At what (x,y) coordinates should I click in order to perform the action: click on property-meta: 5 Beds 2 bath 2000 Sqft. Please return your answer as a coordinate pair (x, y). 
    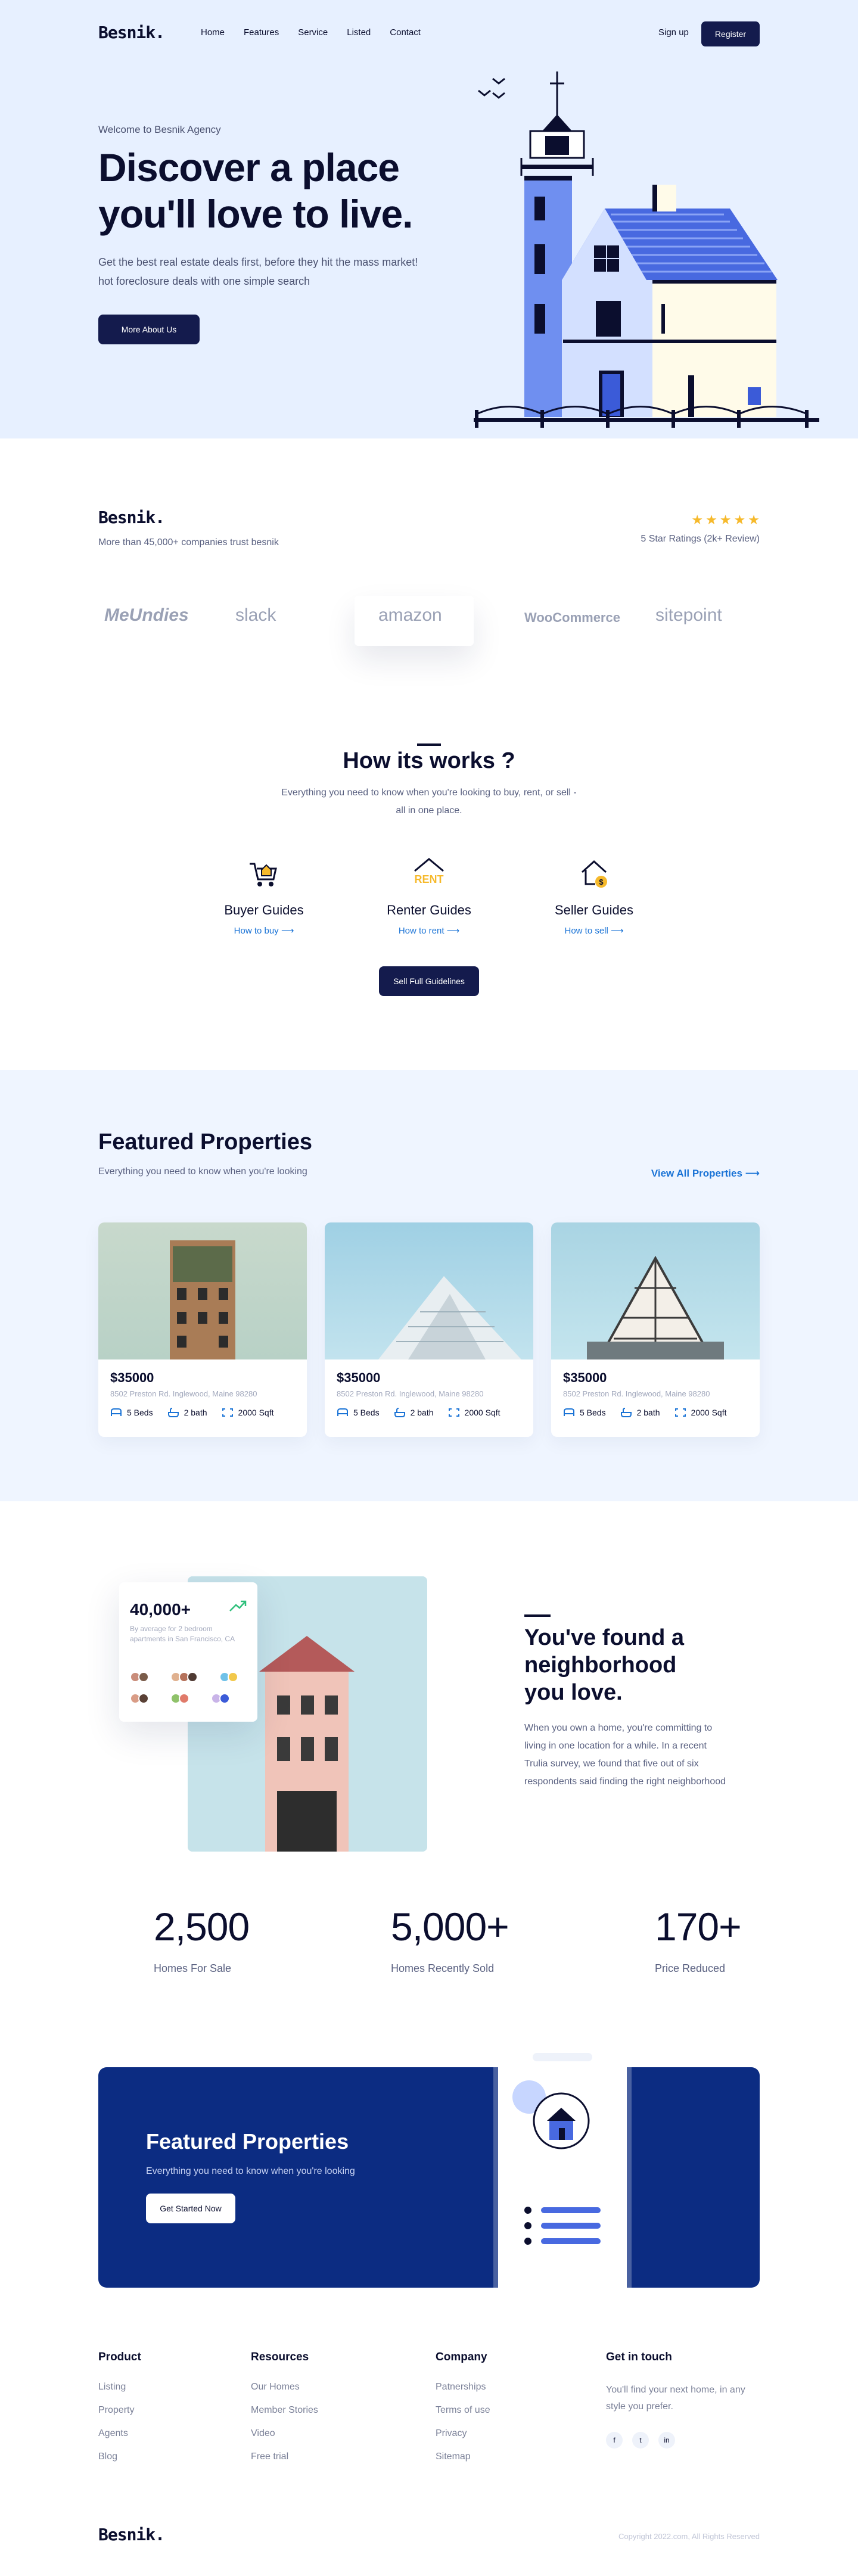
    Looking at the image, I should click on (435, 1412).